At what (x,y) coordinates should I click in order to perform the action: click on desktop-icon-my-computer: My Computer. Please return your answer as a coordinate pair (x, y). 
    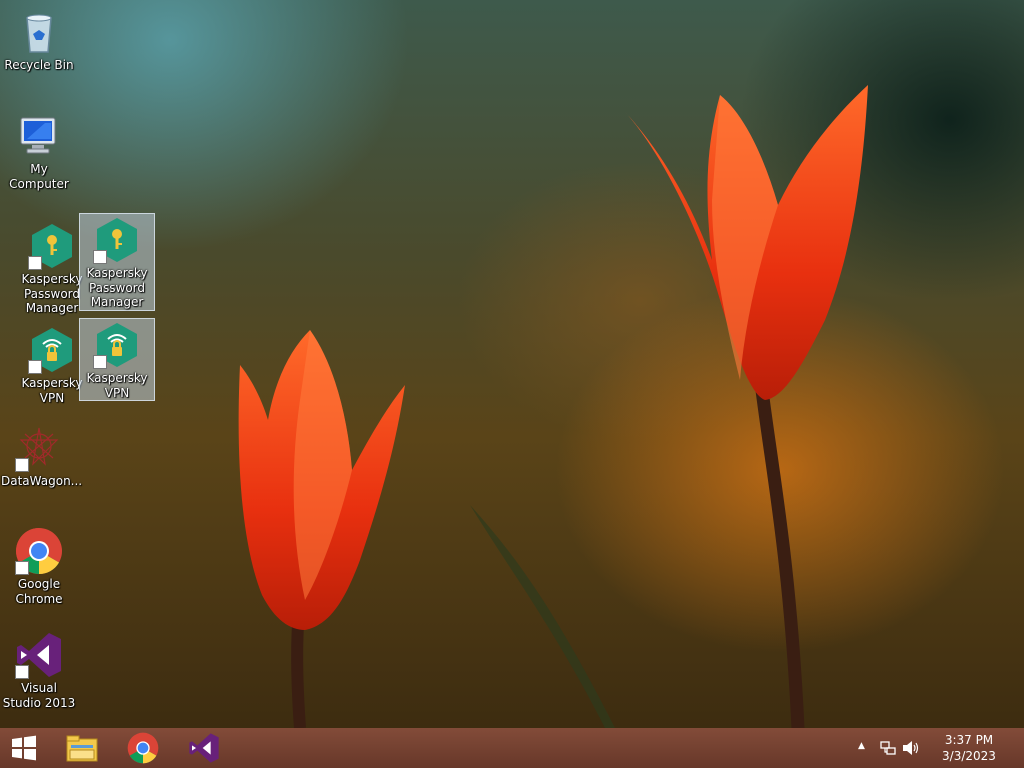
    Looking at the image, I should click on (39, 151).